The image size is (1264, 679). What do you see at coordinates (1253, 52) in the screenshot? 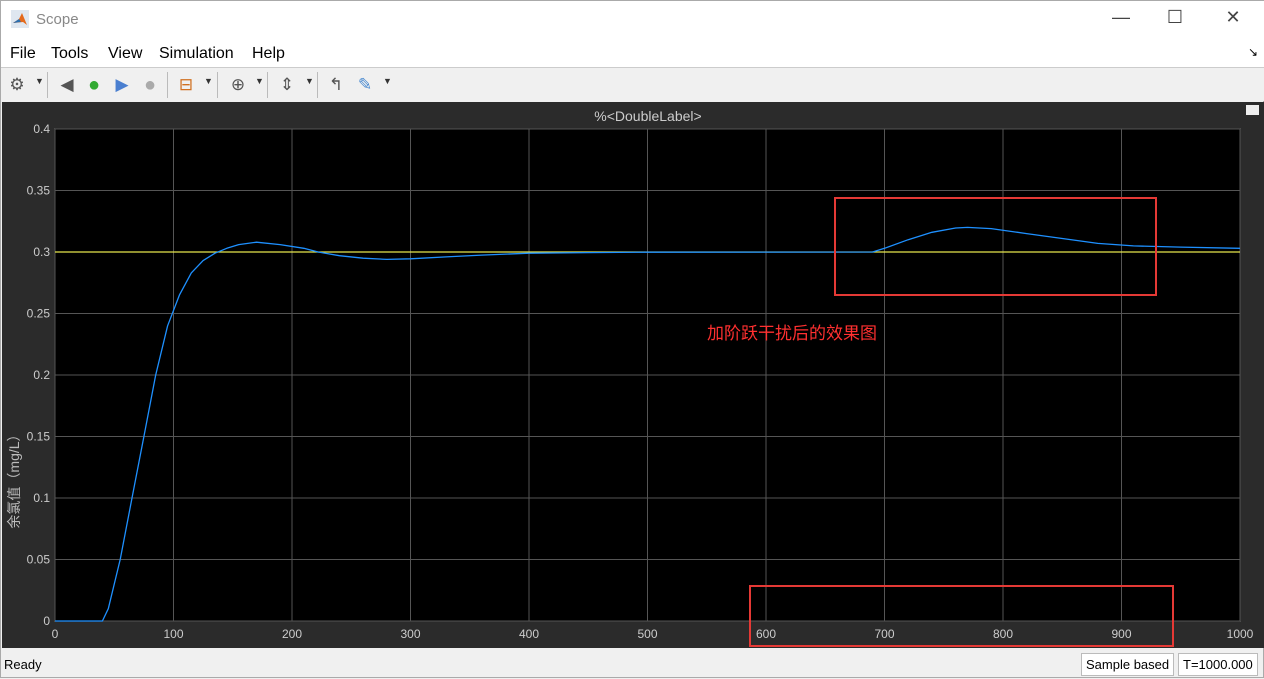
I see `dock-icon: ↘` at bounding box center [1253, 52].